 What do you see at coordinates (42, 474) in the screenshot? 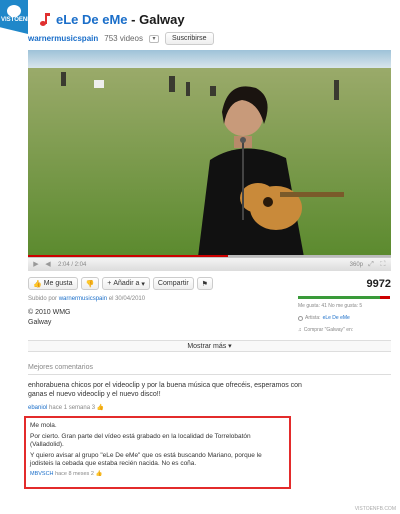
I see `comment-author-link: MBVSCH` at bounding box center [42, 474].